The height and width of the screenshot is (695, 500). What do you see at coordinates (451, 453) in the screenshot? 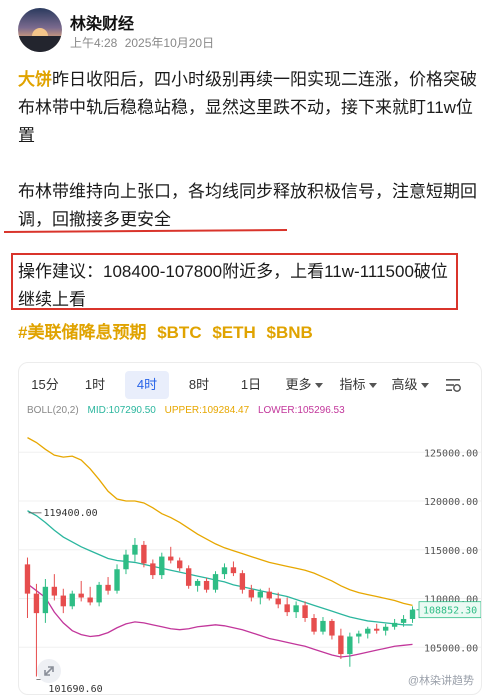
I see `price-tick-label: 125000.00` at bounding box center [451, 453].